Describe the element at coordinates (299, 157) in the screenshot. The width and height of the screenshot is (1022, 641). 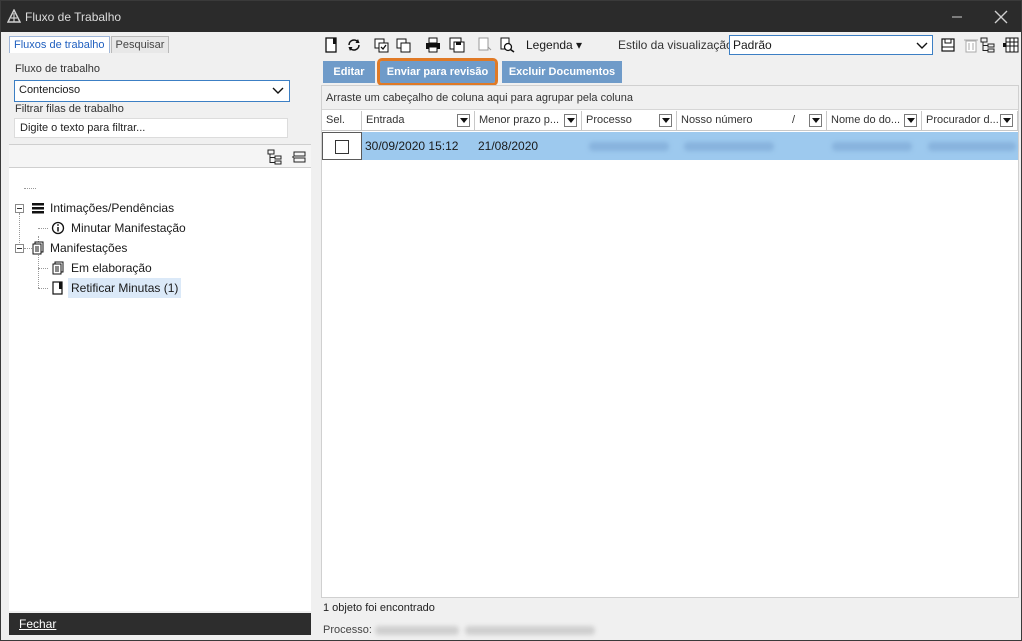
I see `collapse-tree-icon` at that location.